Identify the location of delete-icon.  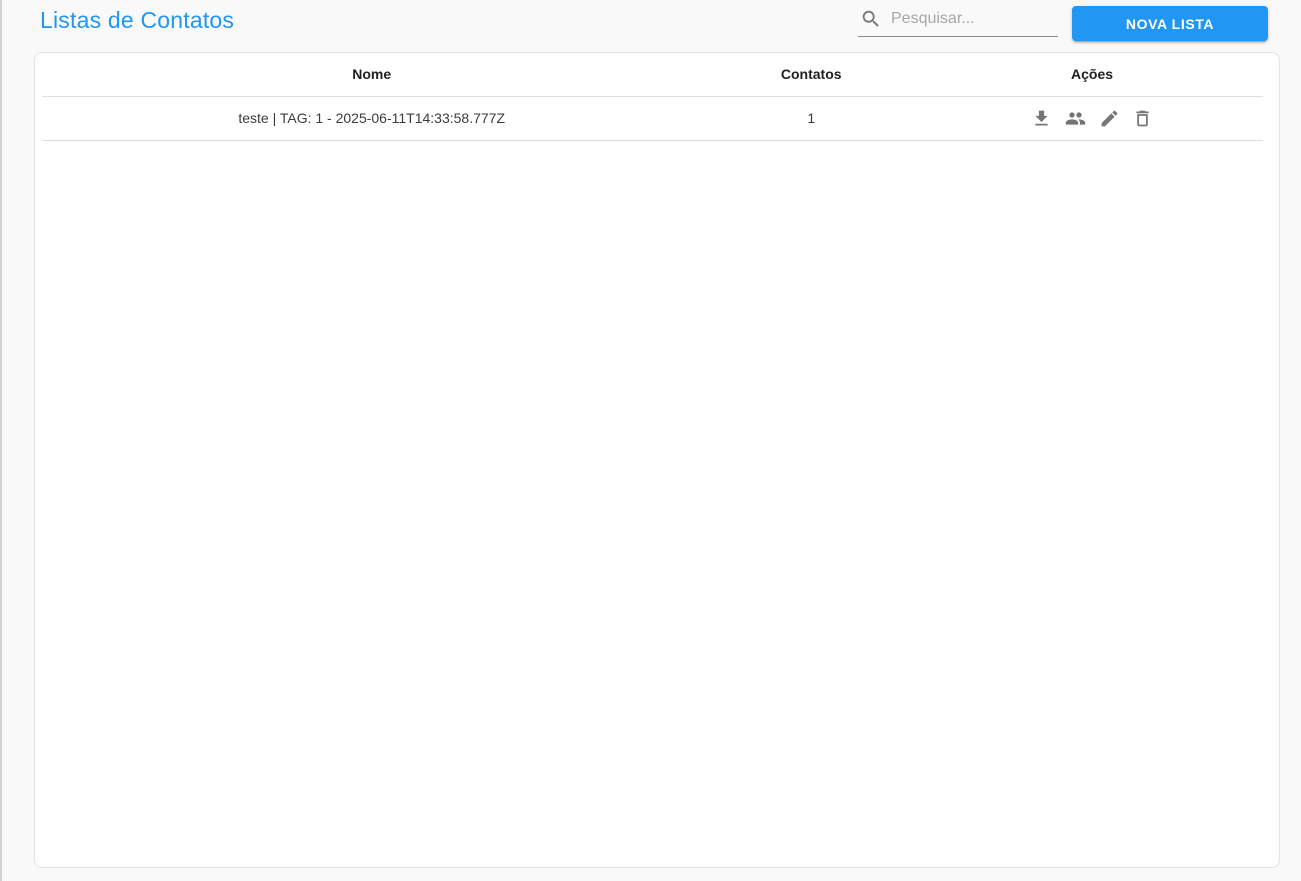
(1142, 118).